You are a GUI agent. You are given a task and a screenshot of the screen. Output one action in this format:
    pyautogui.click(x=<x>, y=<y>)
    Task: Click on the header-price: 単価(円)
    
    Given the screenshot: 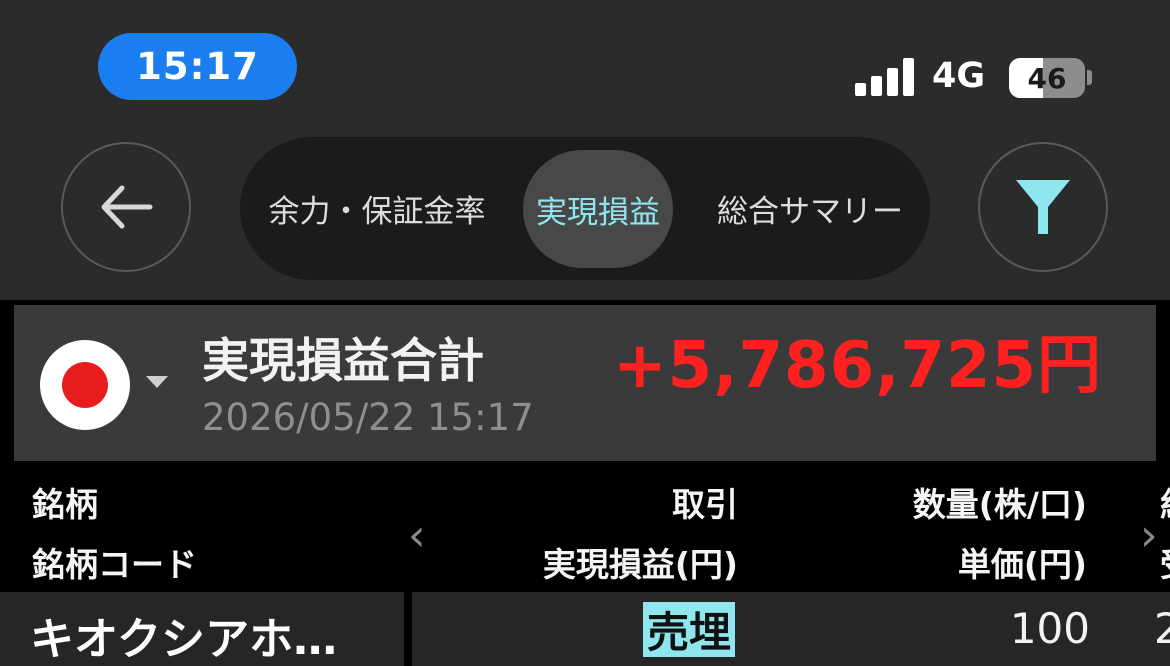 What is the action you would take?
    pyautogui.click(x=1022, y=564)
    